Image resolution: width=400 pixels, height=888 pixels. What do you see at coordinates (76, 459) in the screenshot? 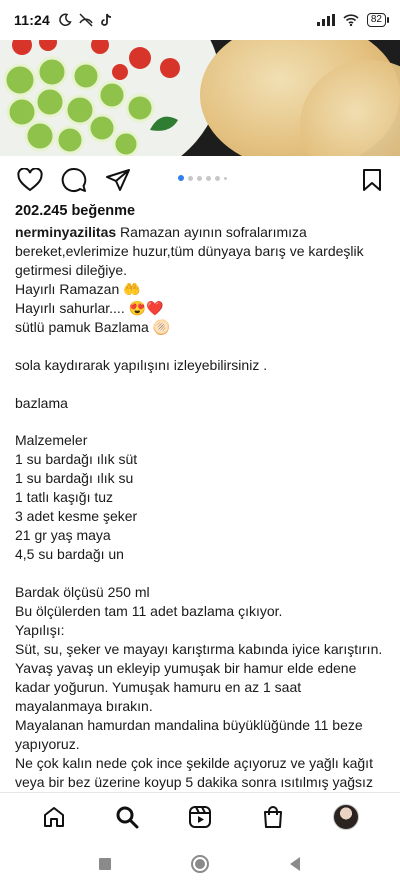
I see `caption-line: 1 su bardağı ılık süt` at bounding box center [76, 459].